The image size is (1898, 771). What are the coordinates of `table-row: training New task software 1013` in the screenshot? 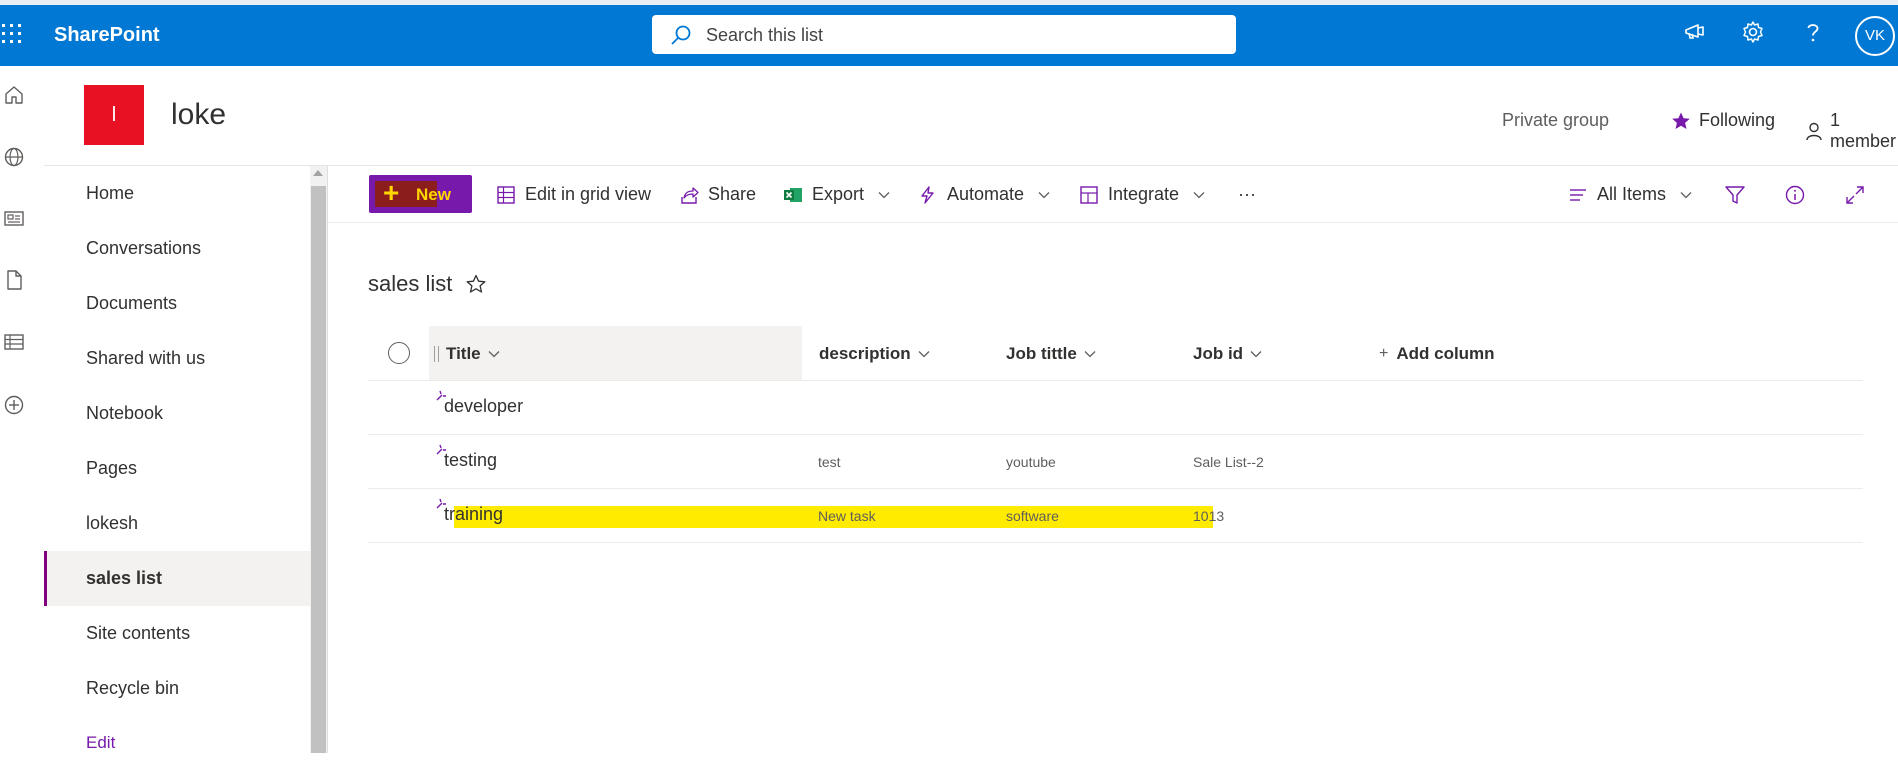 It's located at (1115, 516).